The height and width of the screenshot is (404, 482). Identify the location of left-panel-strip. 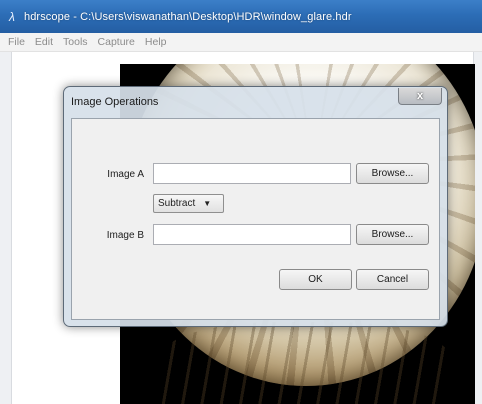
(6, 228).